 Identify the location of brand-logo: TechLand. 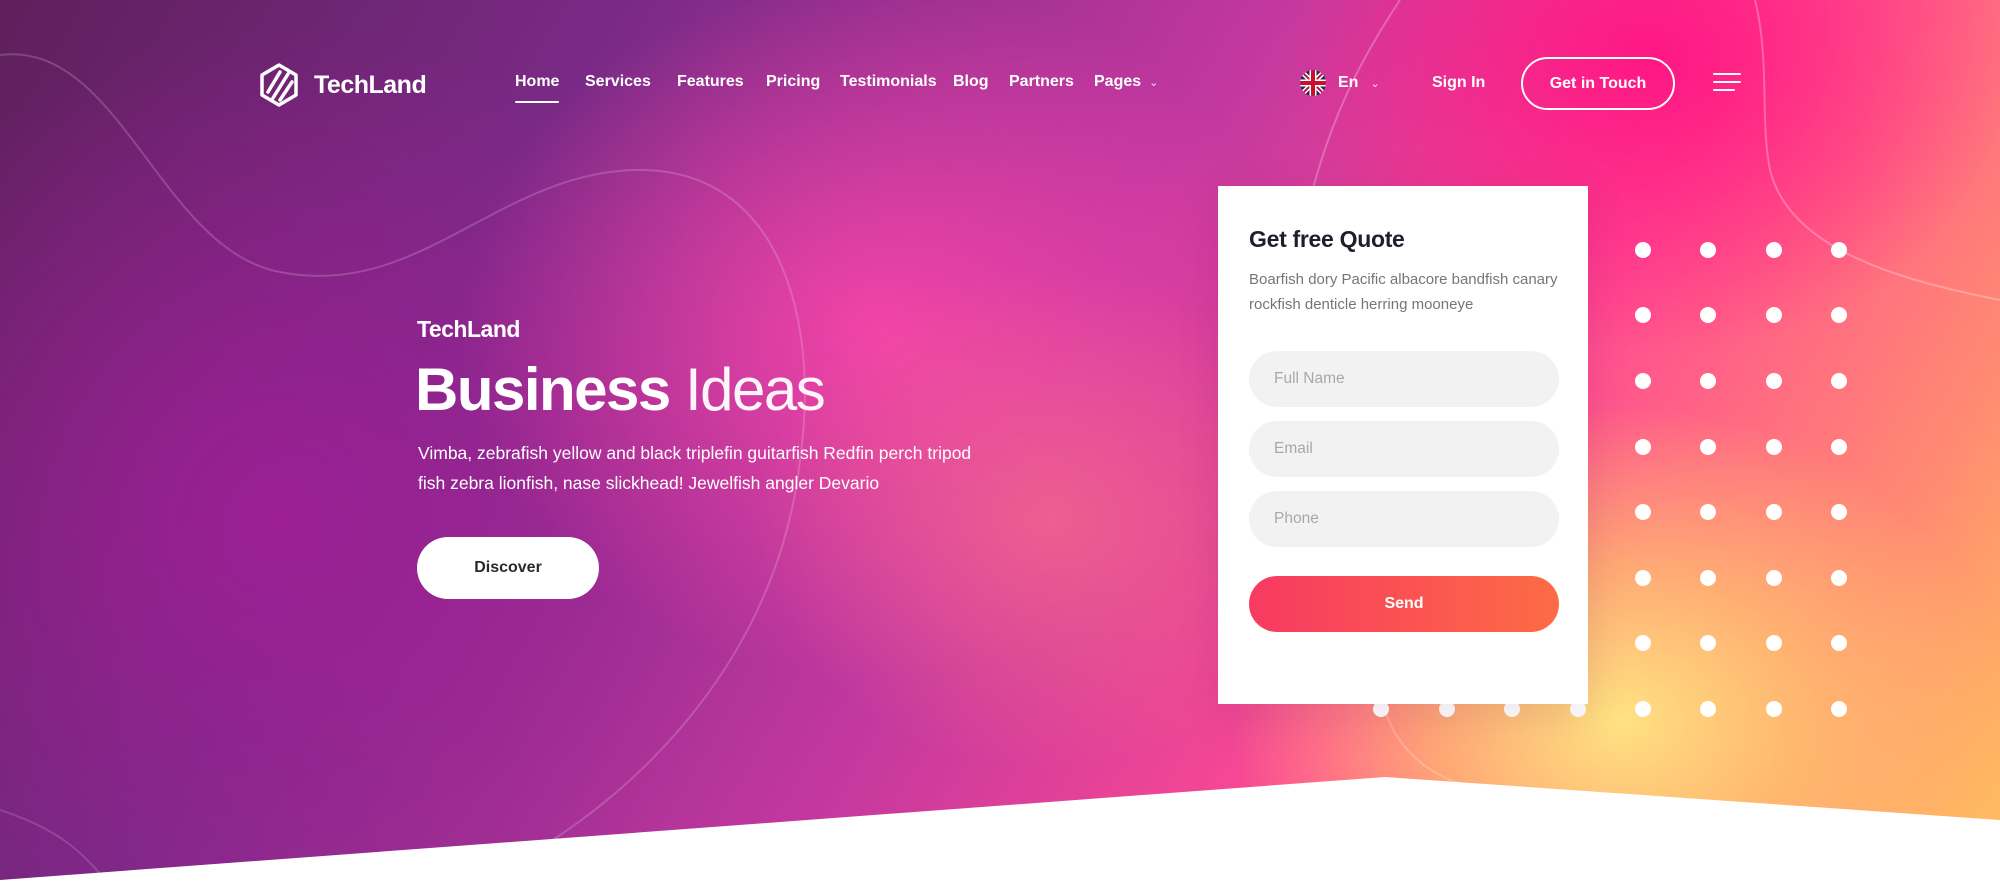
(342, 85).